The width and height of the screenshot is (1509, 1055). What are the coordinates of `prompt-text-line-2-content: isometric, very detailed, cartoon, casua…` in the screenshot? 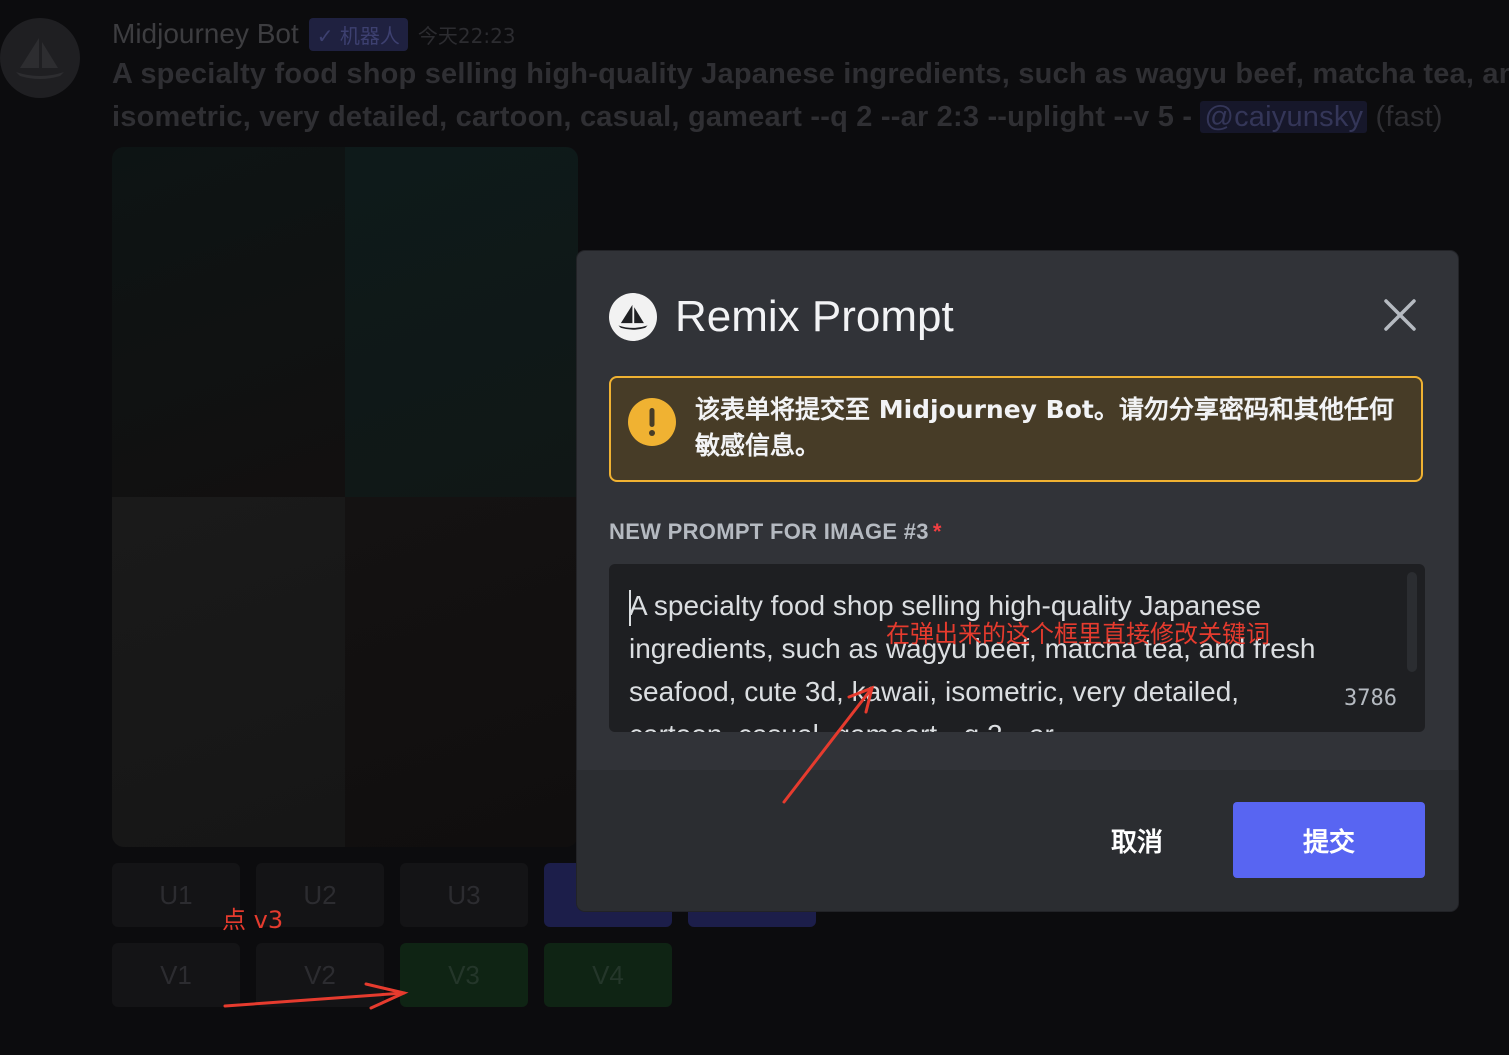 It's located at (656, 117).